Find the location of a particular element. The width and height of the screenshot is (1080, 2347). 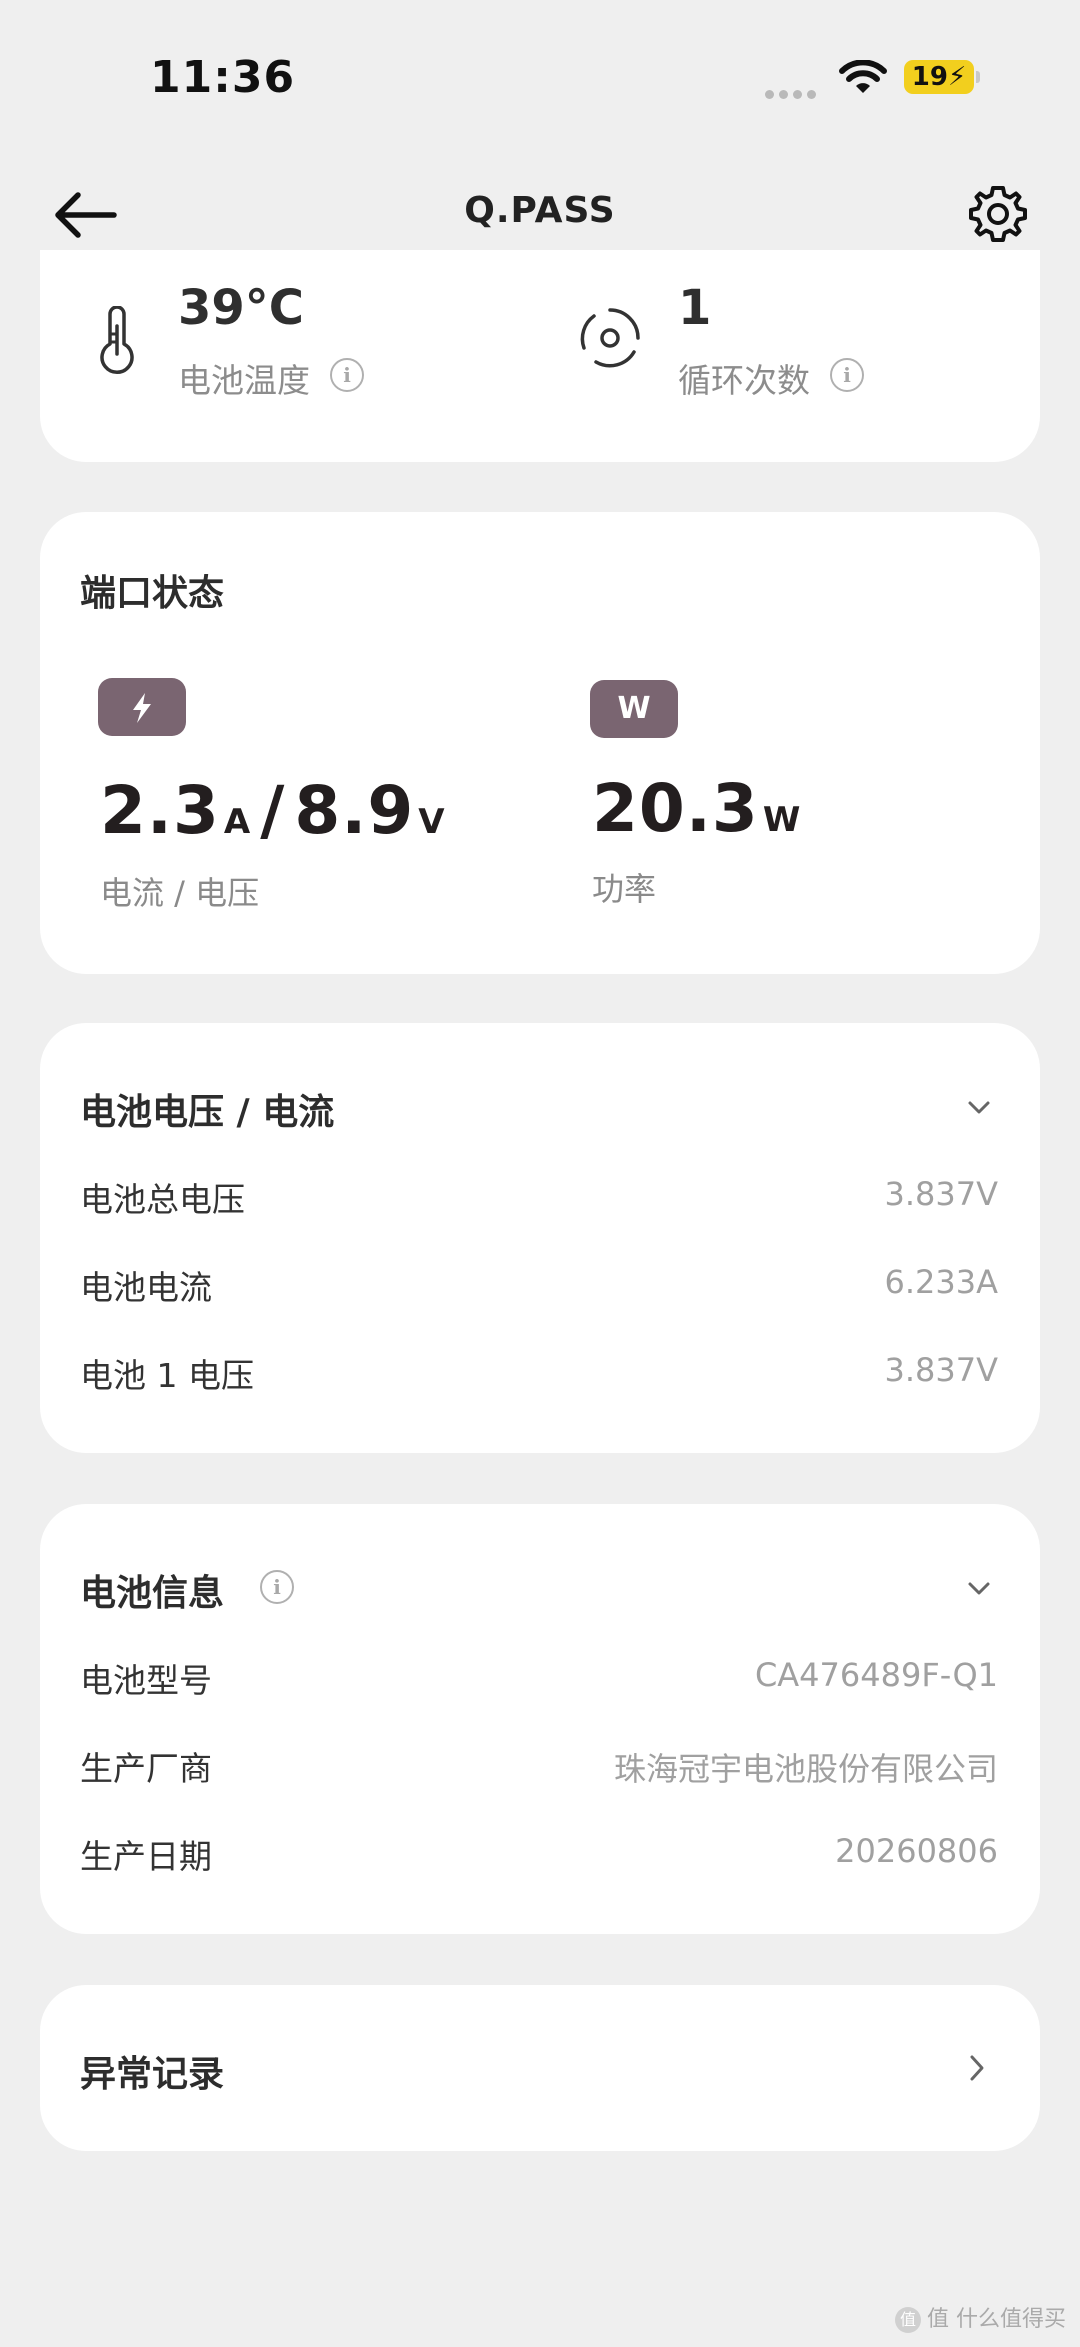

battery-icon: 19⚡ is located at coordinates (939, 77).